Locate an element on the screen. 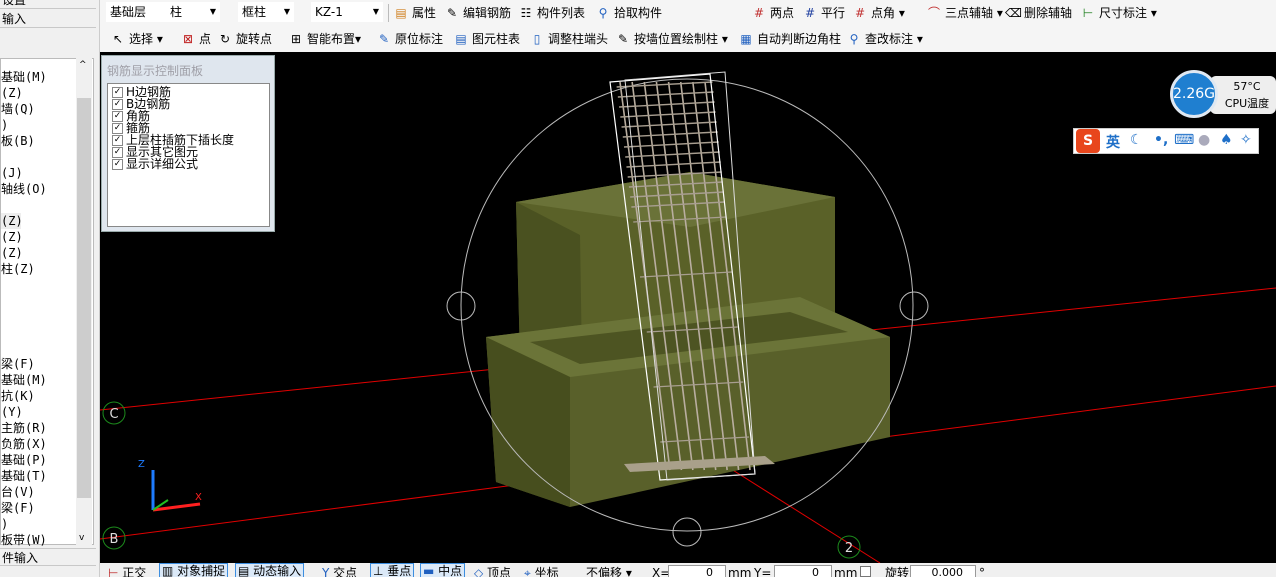 Image resolution: width=1276 pixels, height=577 pixels. dimension-button: ⊢ 尺寸标注 ▾ is located at coordinates (1118, 13).